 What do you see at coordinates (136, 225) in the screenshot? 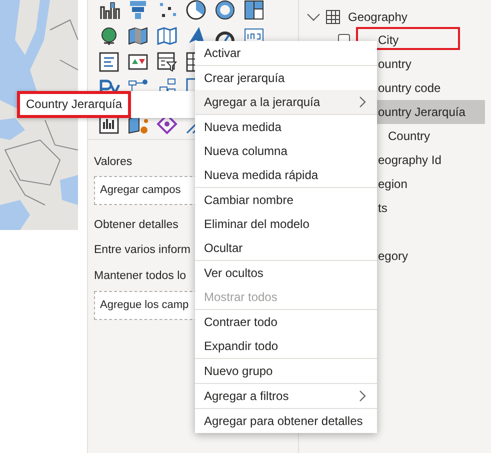
I see `section-title: Obtener detalles` at bounding box center [136, 225].